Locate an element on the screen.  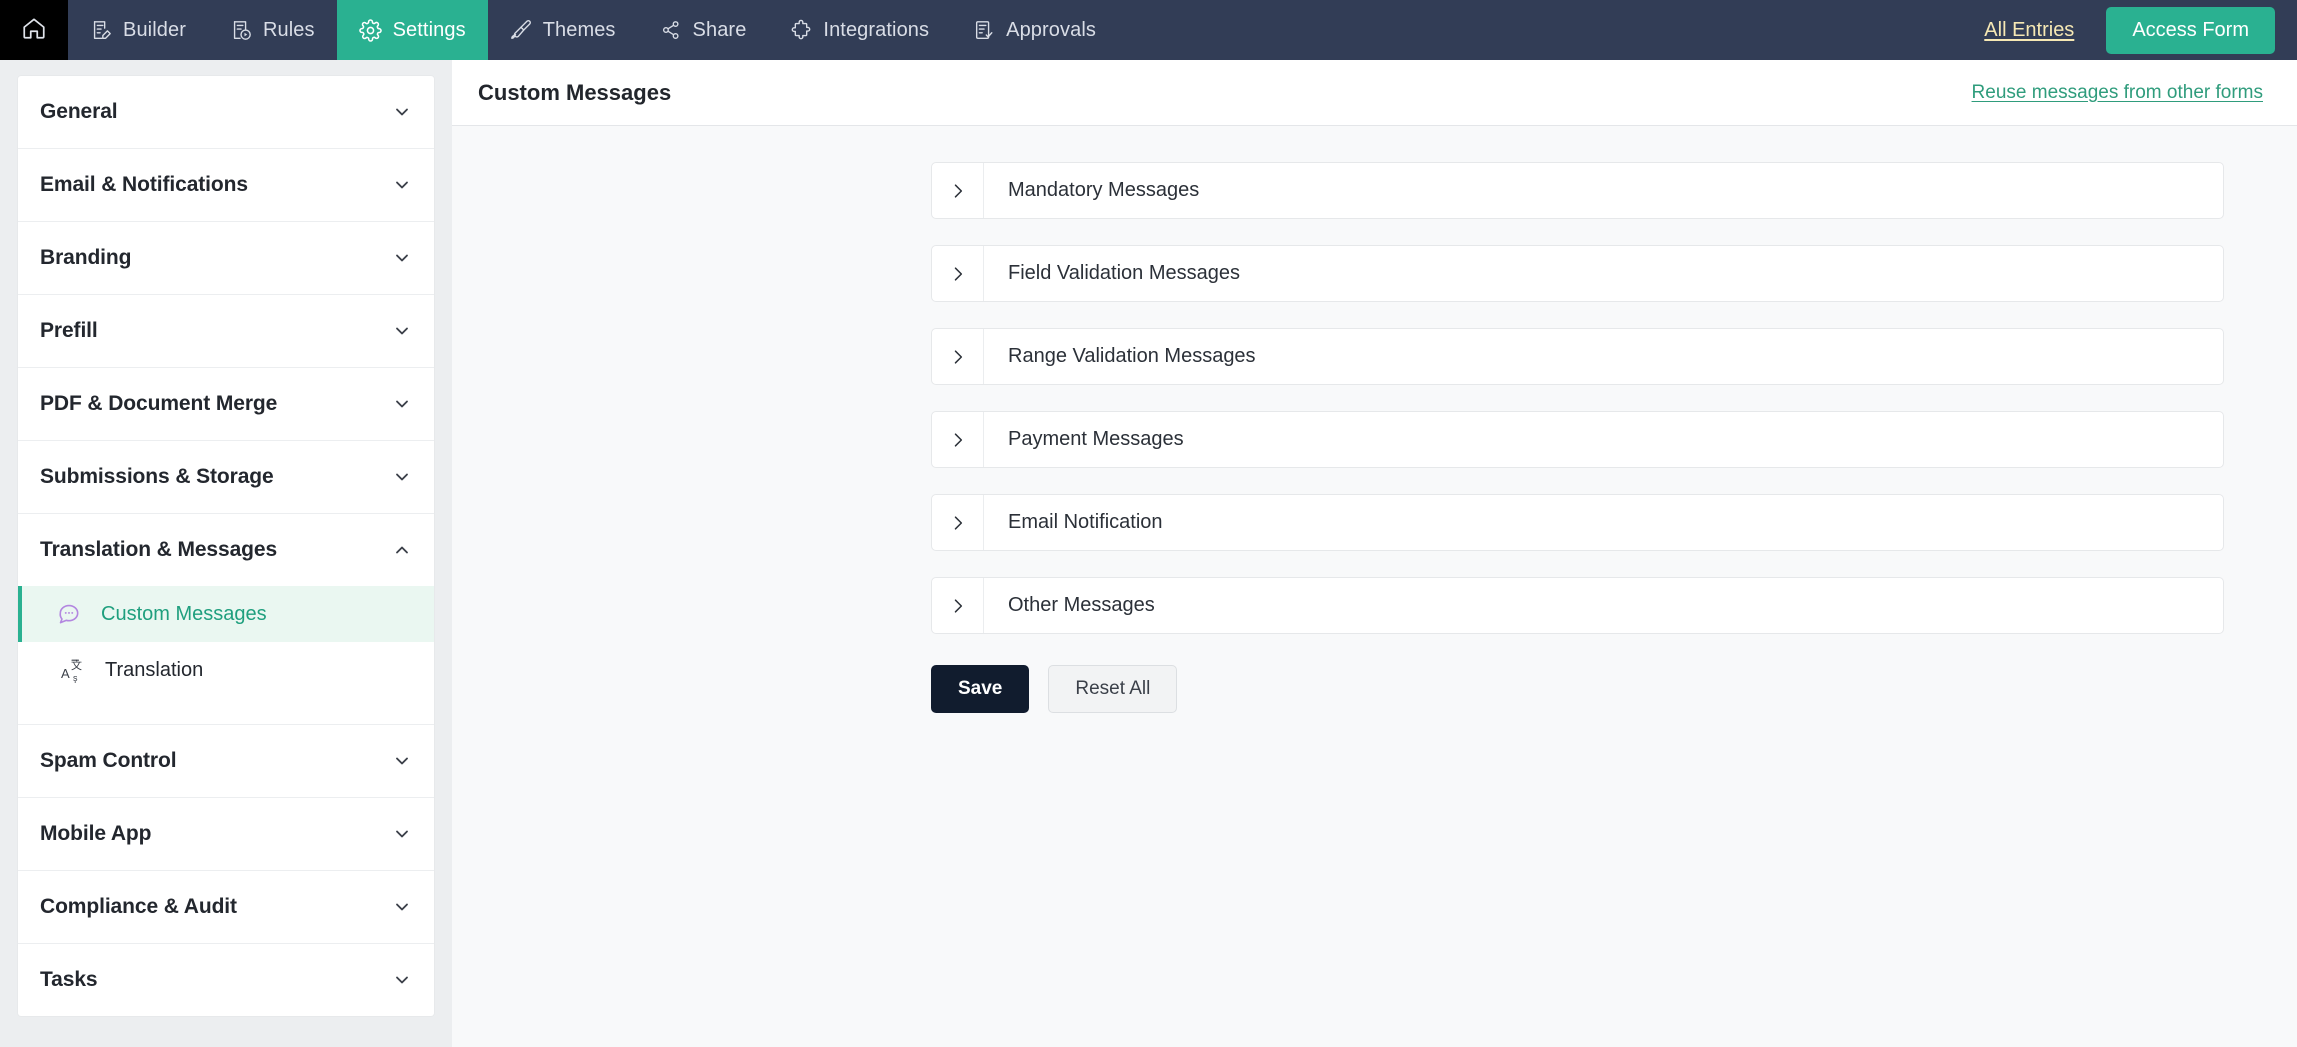
sidebar-item-custom-messages-label: Custom Messages is located at coordinates (184, 613).